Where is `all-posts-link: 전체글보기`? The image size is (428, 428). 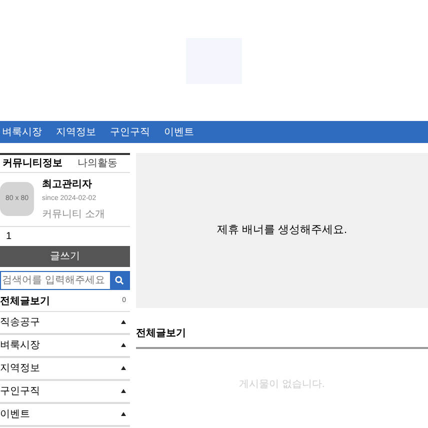 all-posts-link: 전체글보기 is located at coordinates (25, 301).